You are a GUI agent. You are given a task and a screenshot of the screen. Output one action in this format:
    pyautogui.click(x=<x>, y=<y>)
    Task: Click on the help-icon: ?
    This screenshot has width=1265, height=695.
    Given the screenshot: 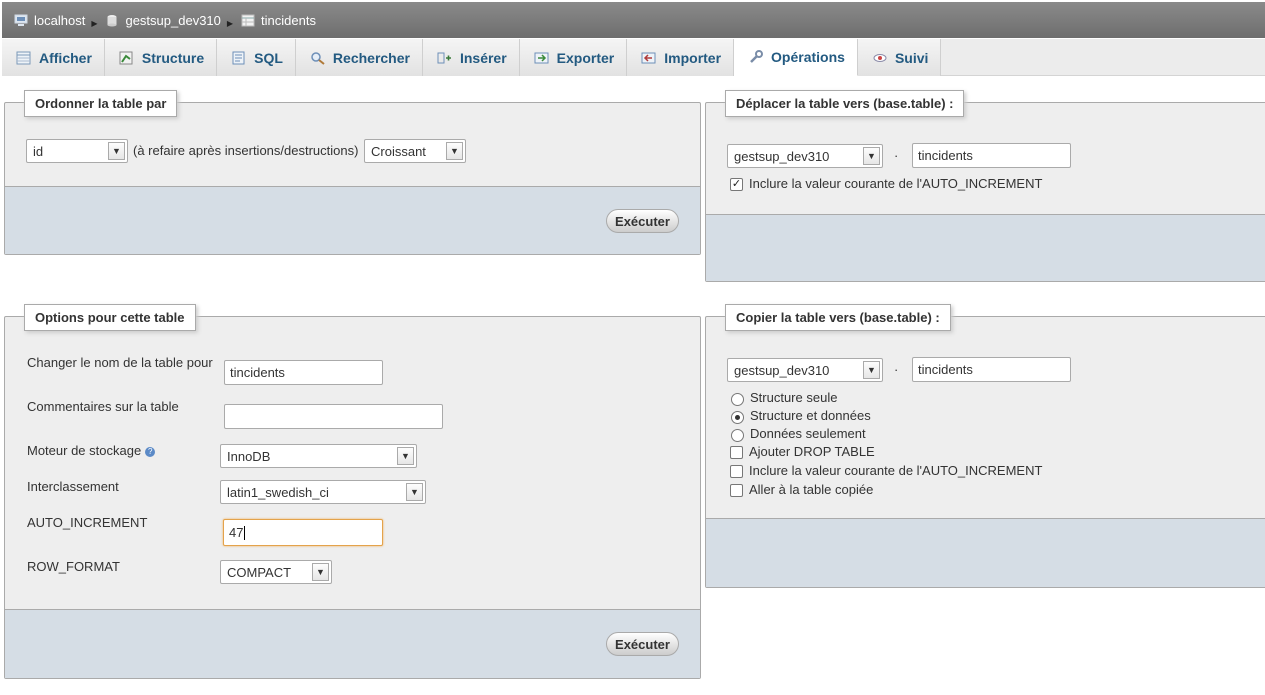 What is the action you would take?
    pyautogui.click(x=150, y=451)
    